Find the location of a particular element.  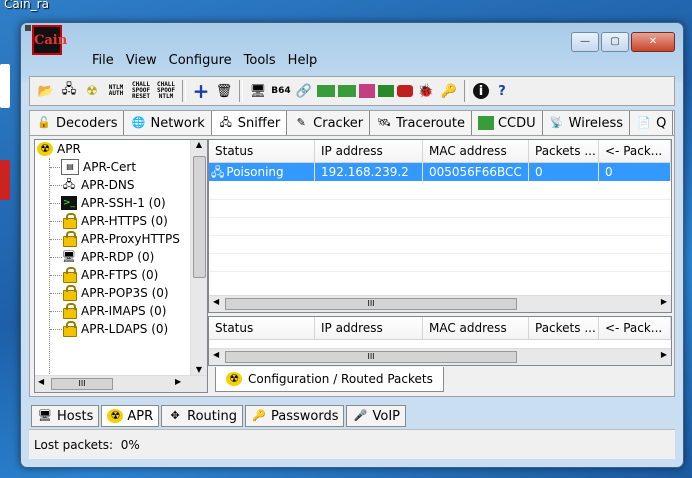

tab-wireless: 📡 Wireless is located at coordinates (586, 123).